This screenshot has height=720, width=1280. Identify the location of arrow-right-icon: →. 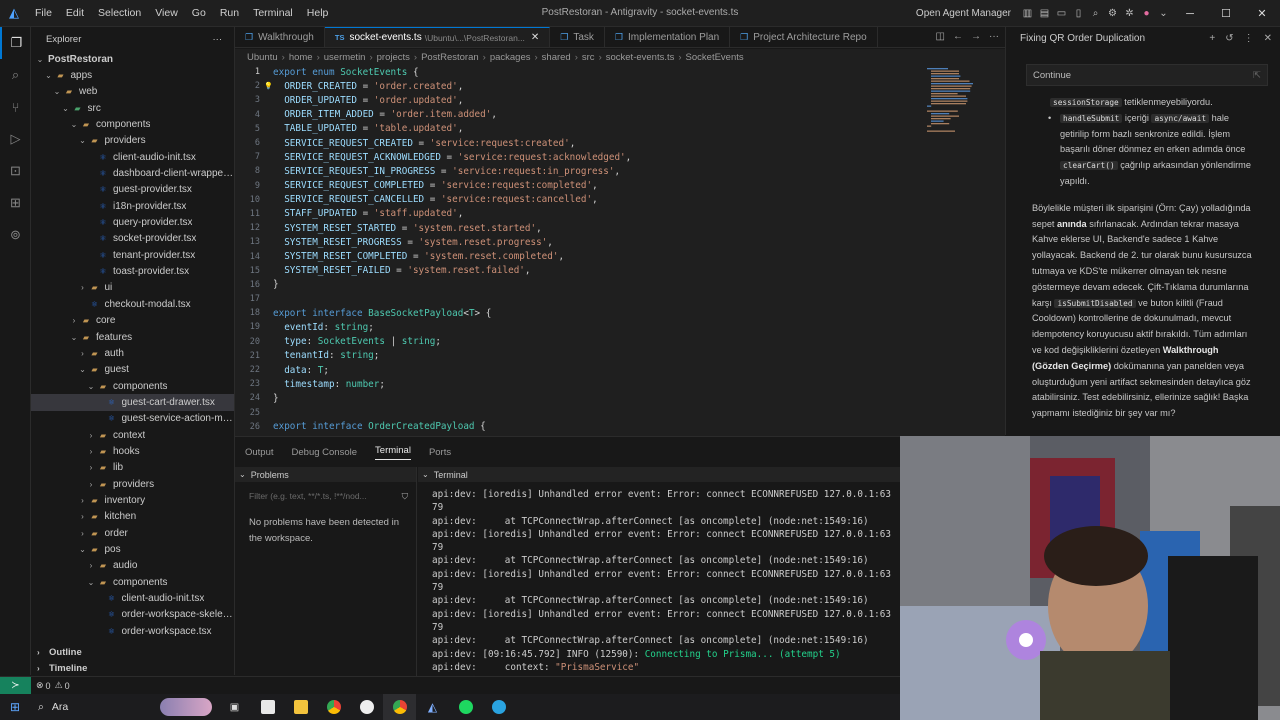
(976, 36).